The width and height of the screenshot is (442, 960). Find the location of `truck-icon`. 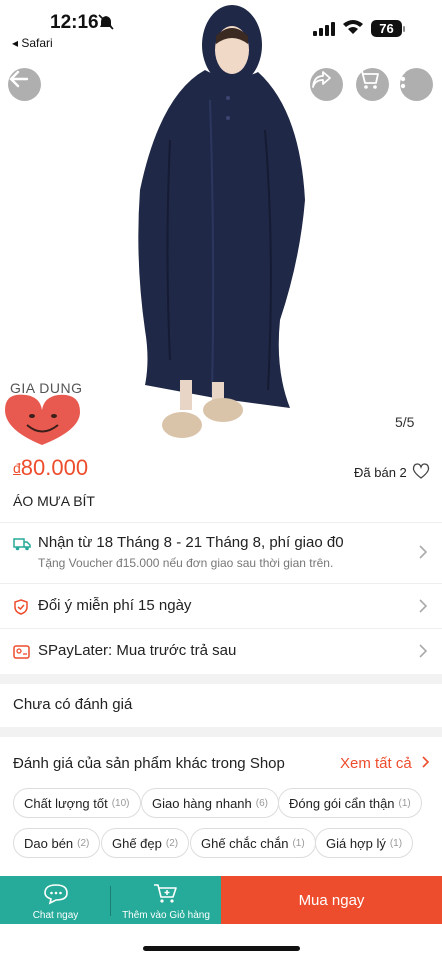

truck-icon is located at coordinates (22, 544).